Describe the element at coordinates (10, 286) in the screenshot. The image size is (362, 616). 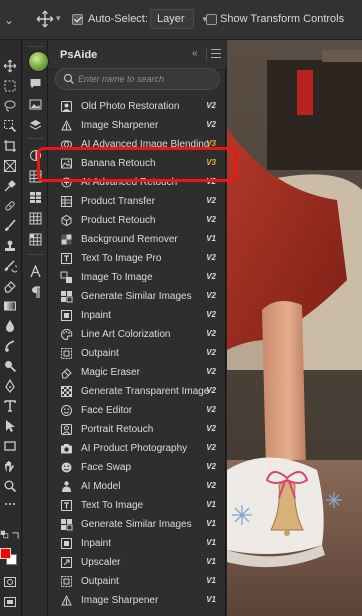
I see `eraser-tool` at that location.